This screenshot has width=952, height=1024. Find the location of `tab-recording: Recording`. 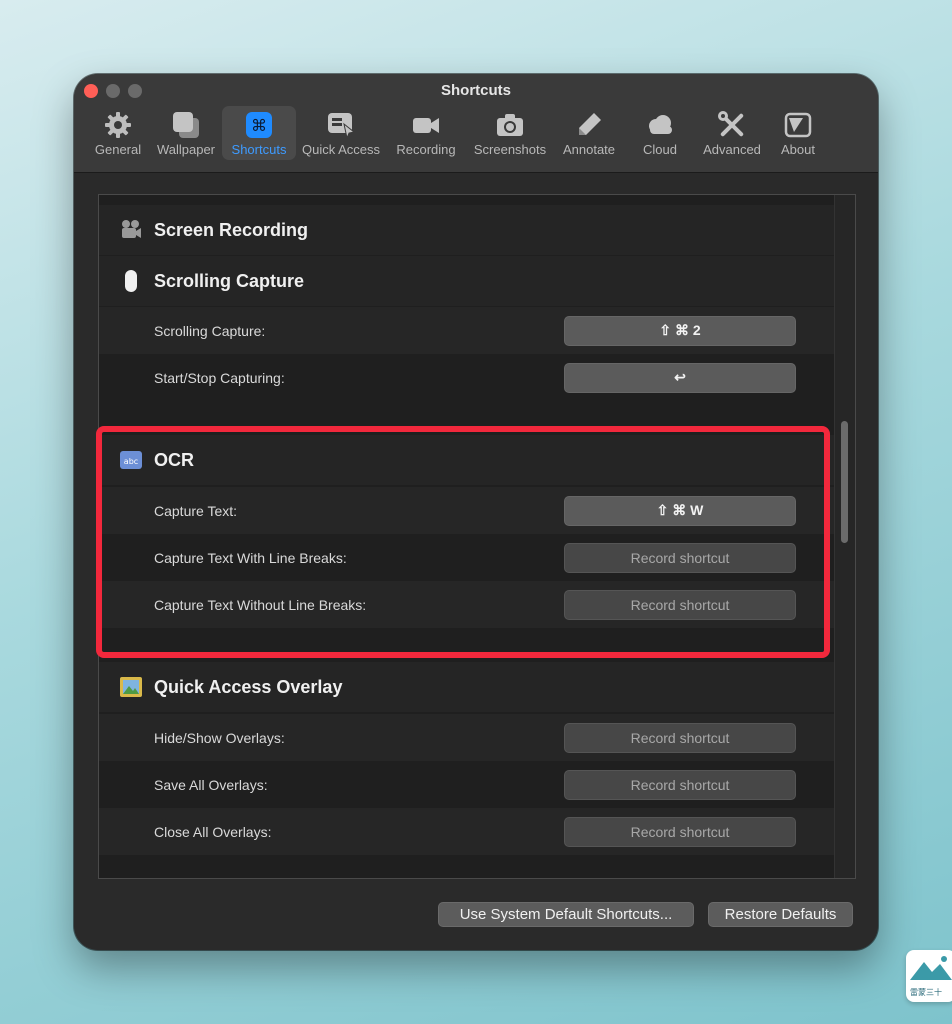

tab-recording: Recording is located at coordinates (426, 133).